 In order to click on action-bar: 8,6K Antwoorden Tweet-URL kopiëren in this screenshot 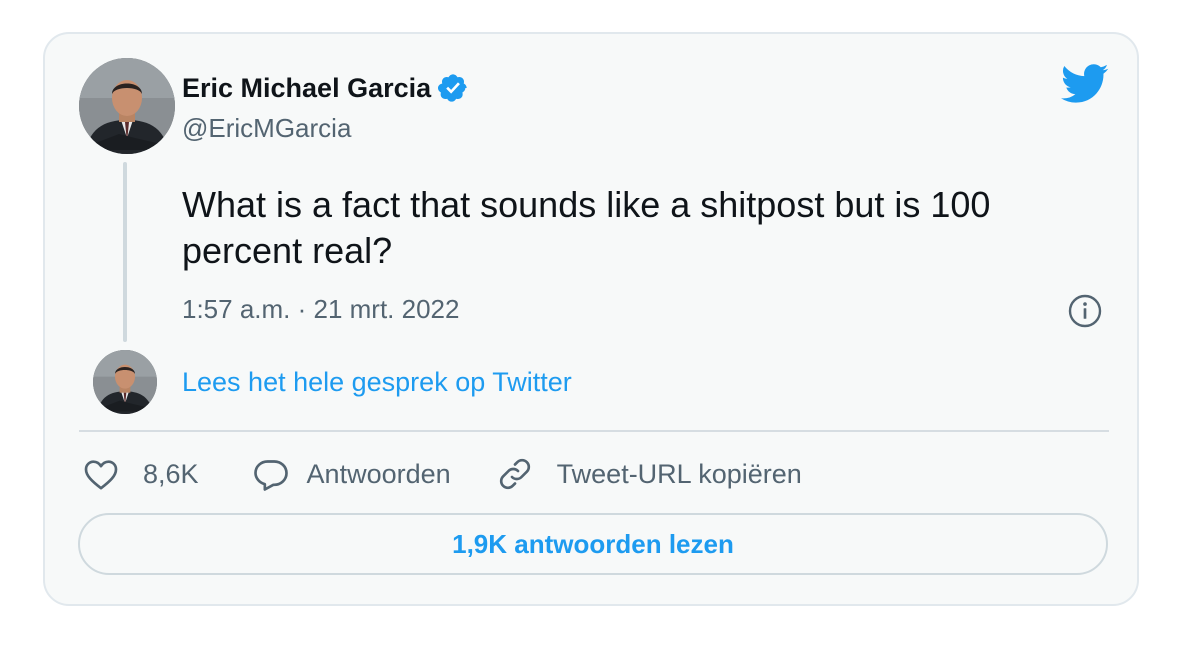, I will do `click(441, 474)`.